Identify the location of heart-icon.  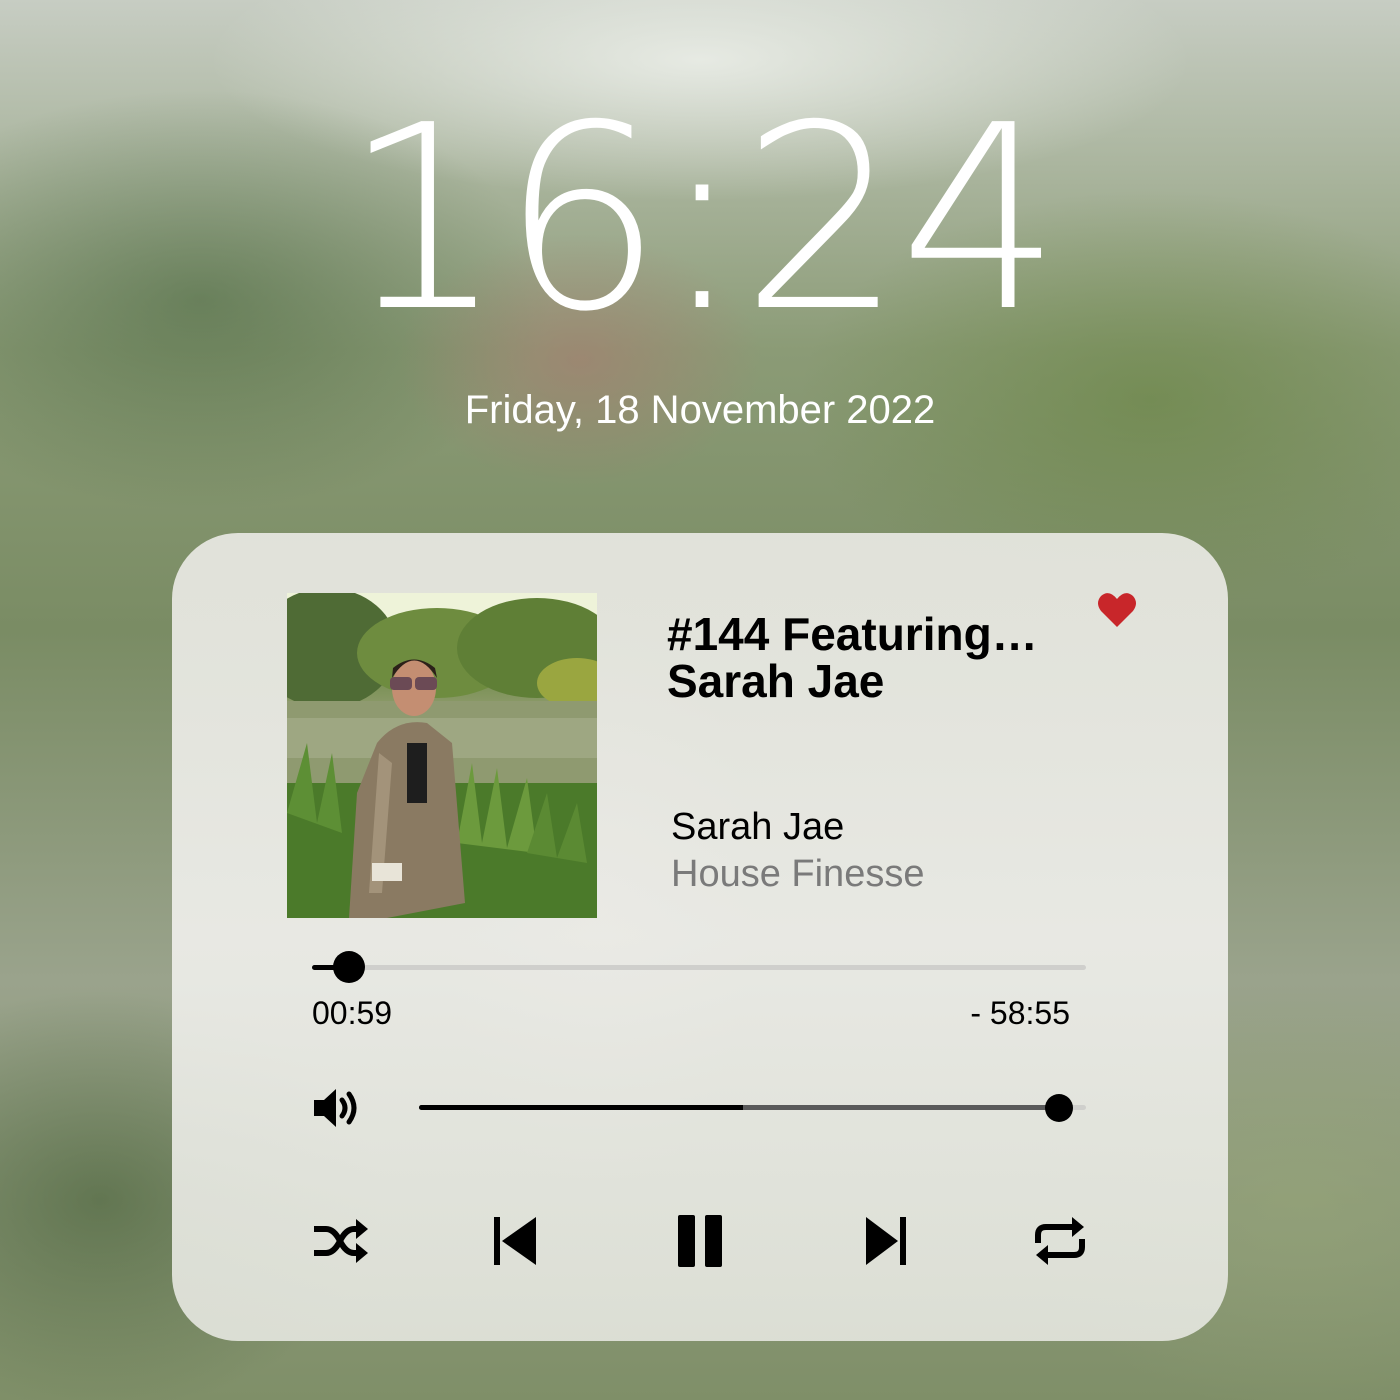
(1117, 610).